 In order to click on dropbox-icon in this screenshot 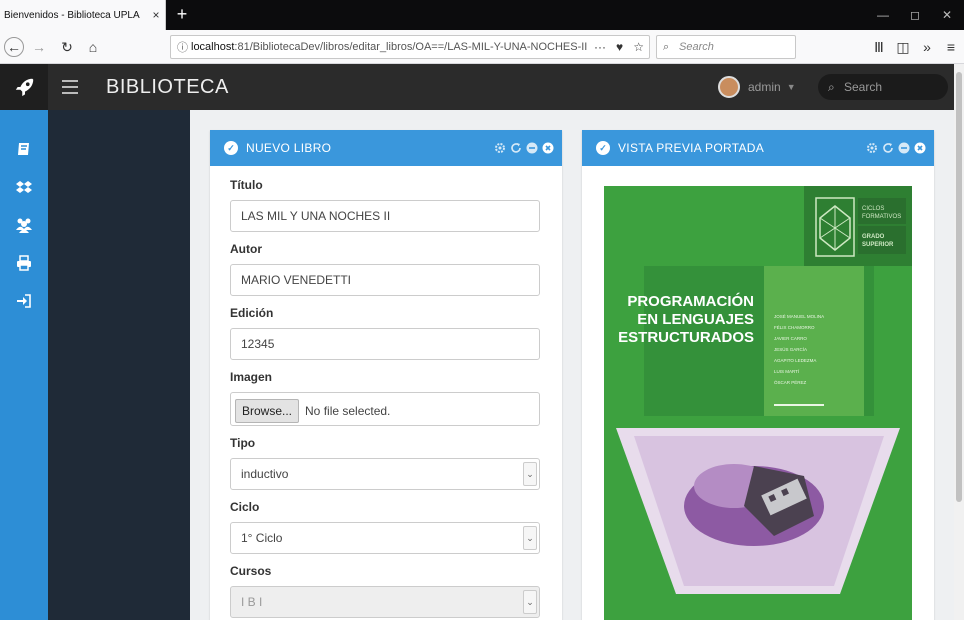, I will do `click(24, 187)`.